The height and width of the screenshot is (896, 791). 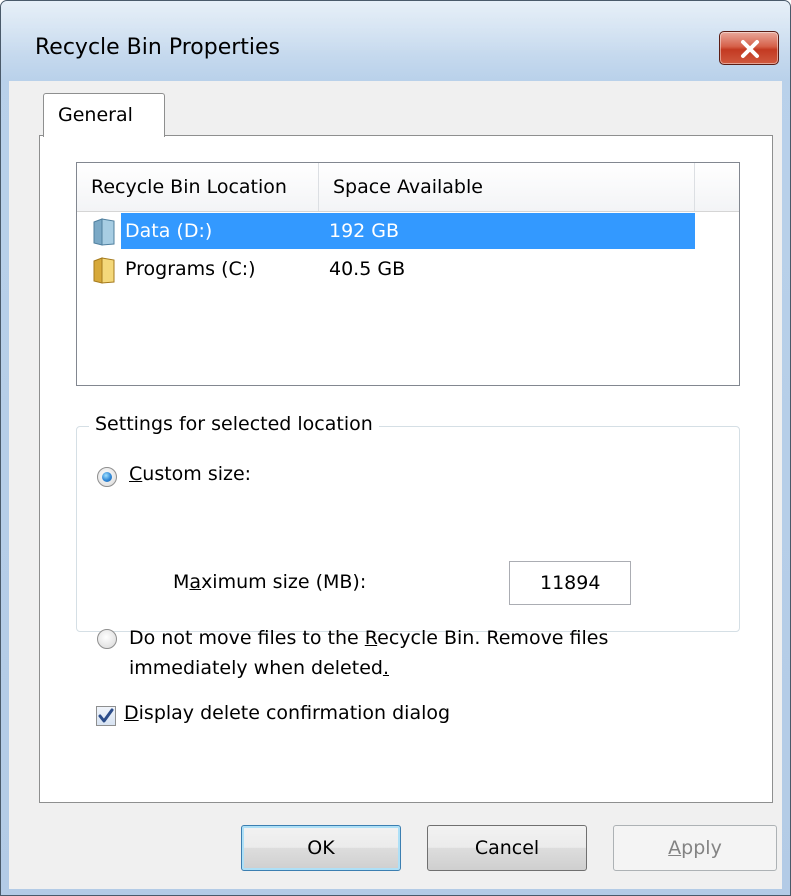 What do you see at coordinates (104, 270) in the screenshot?
I see `folder-icon` at bounding box center [104, 270].